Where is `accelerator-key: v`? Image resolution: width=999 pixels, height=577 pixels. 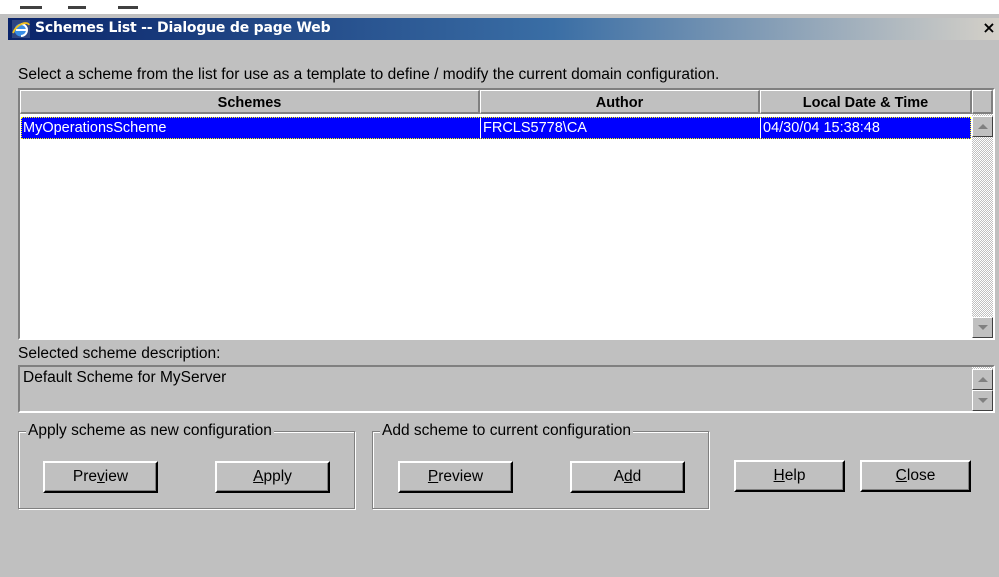
accelerator-key: v is located at coordinates (101, 476).